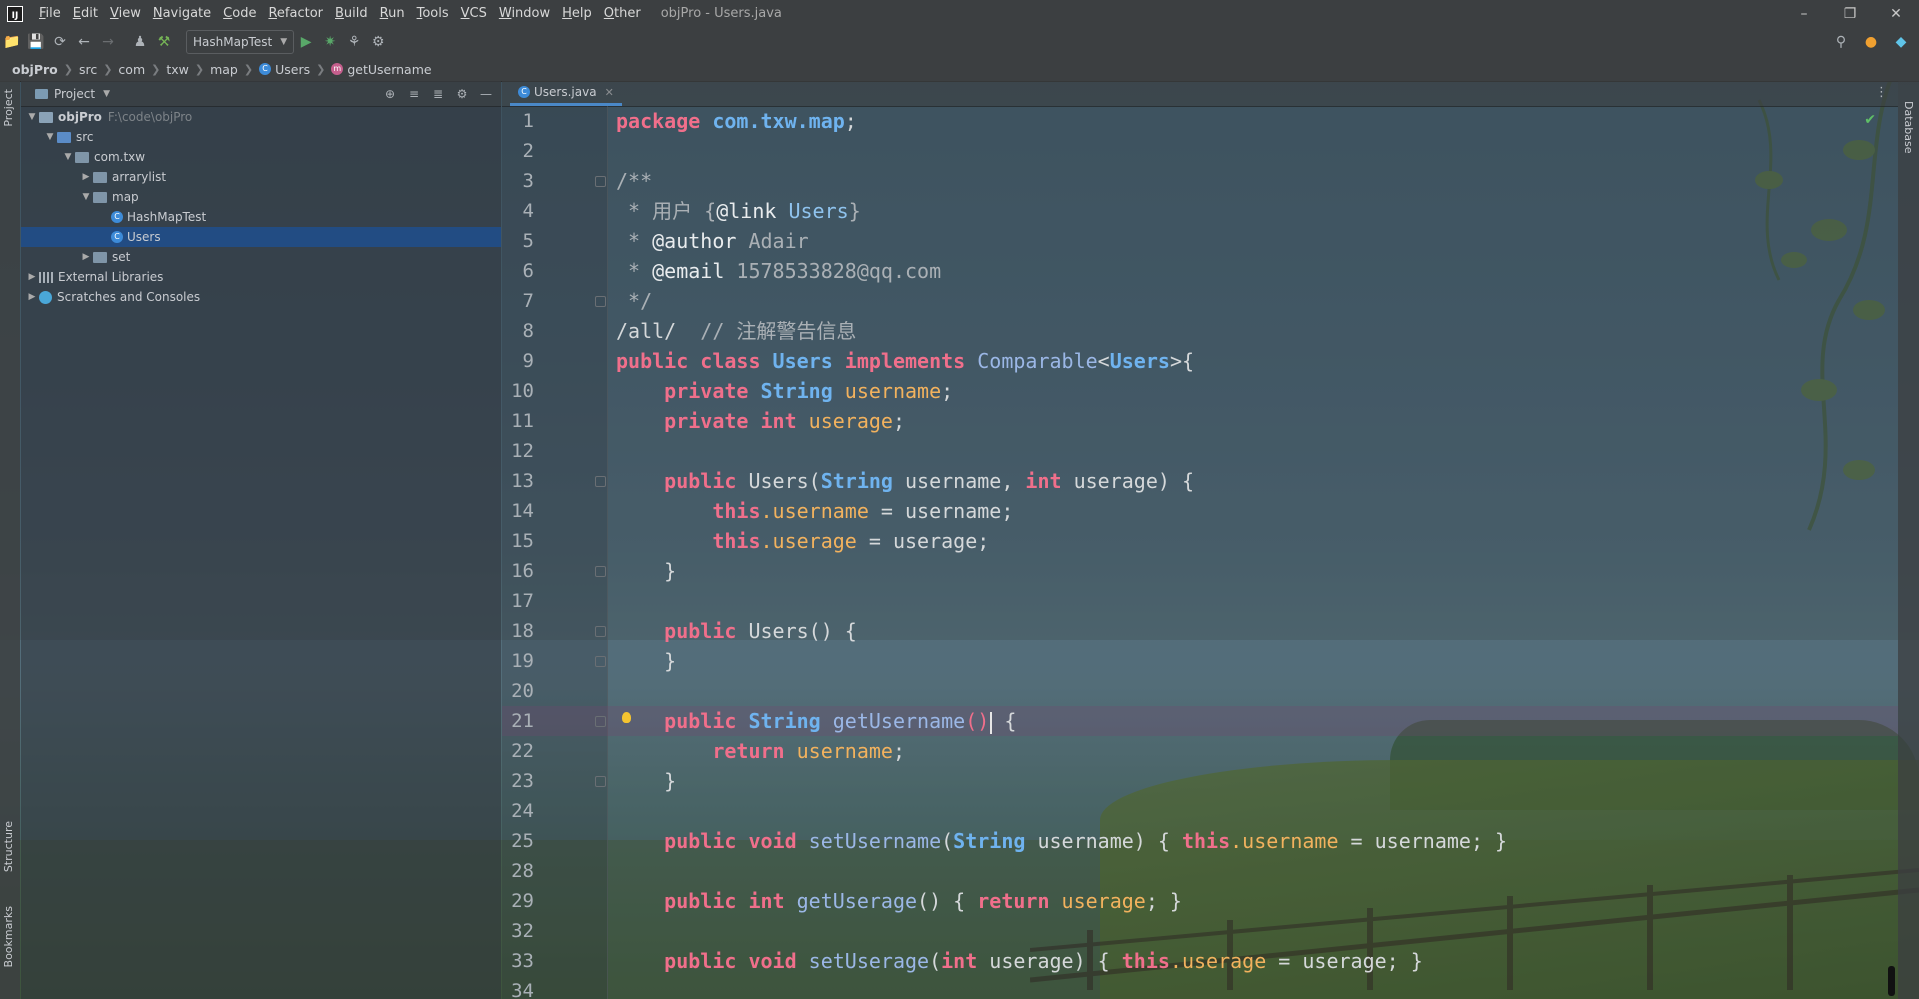 The image size is (1919, 999). I want to click on tree-item-src: ▼ src, so click(261, 137).